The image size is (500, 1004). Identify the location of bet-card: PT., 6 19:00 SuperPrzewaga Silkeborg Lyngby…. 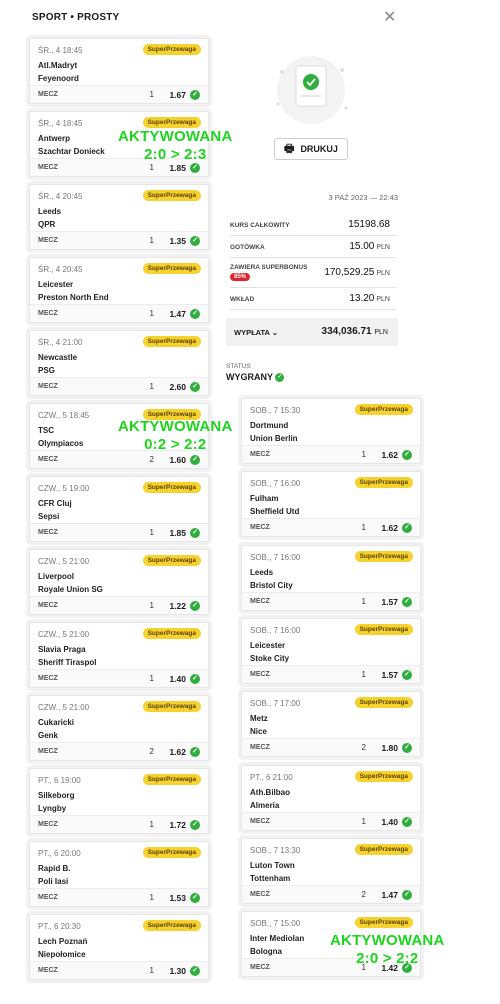
(119, 801).